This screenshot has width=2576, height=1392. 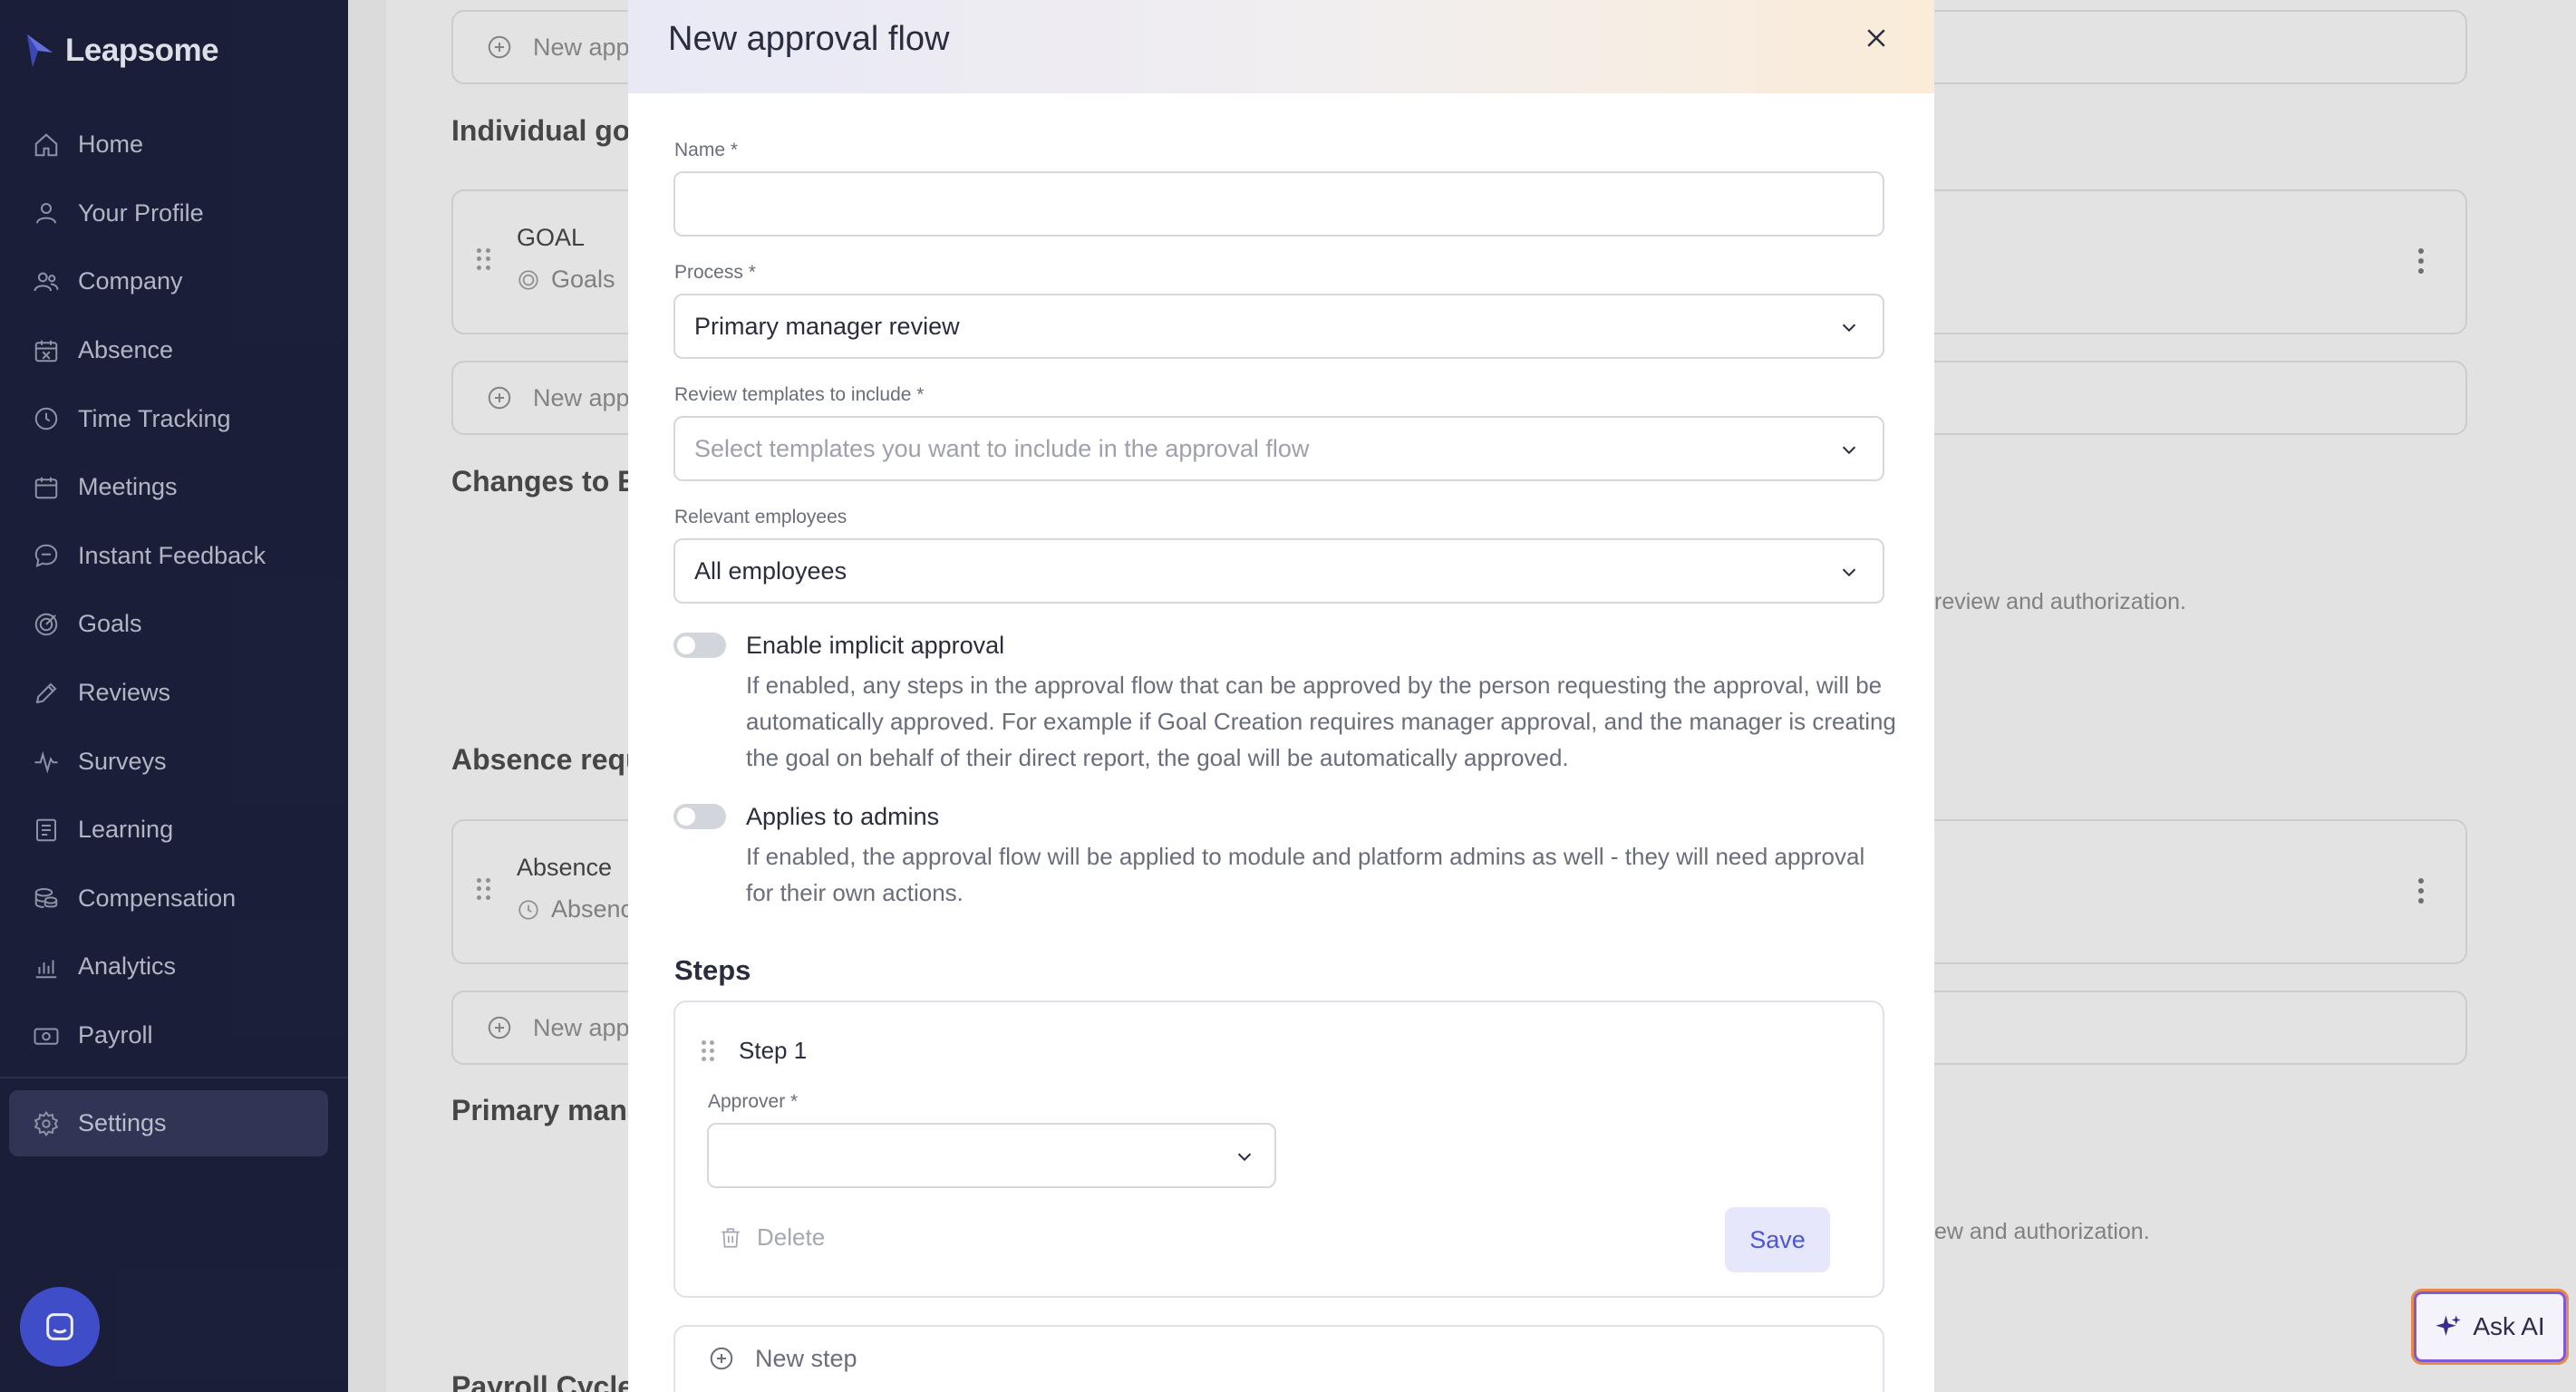 I want to click on employees-select: All employees, so click(x=1278, y=571).